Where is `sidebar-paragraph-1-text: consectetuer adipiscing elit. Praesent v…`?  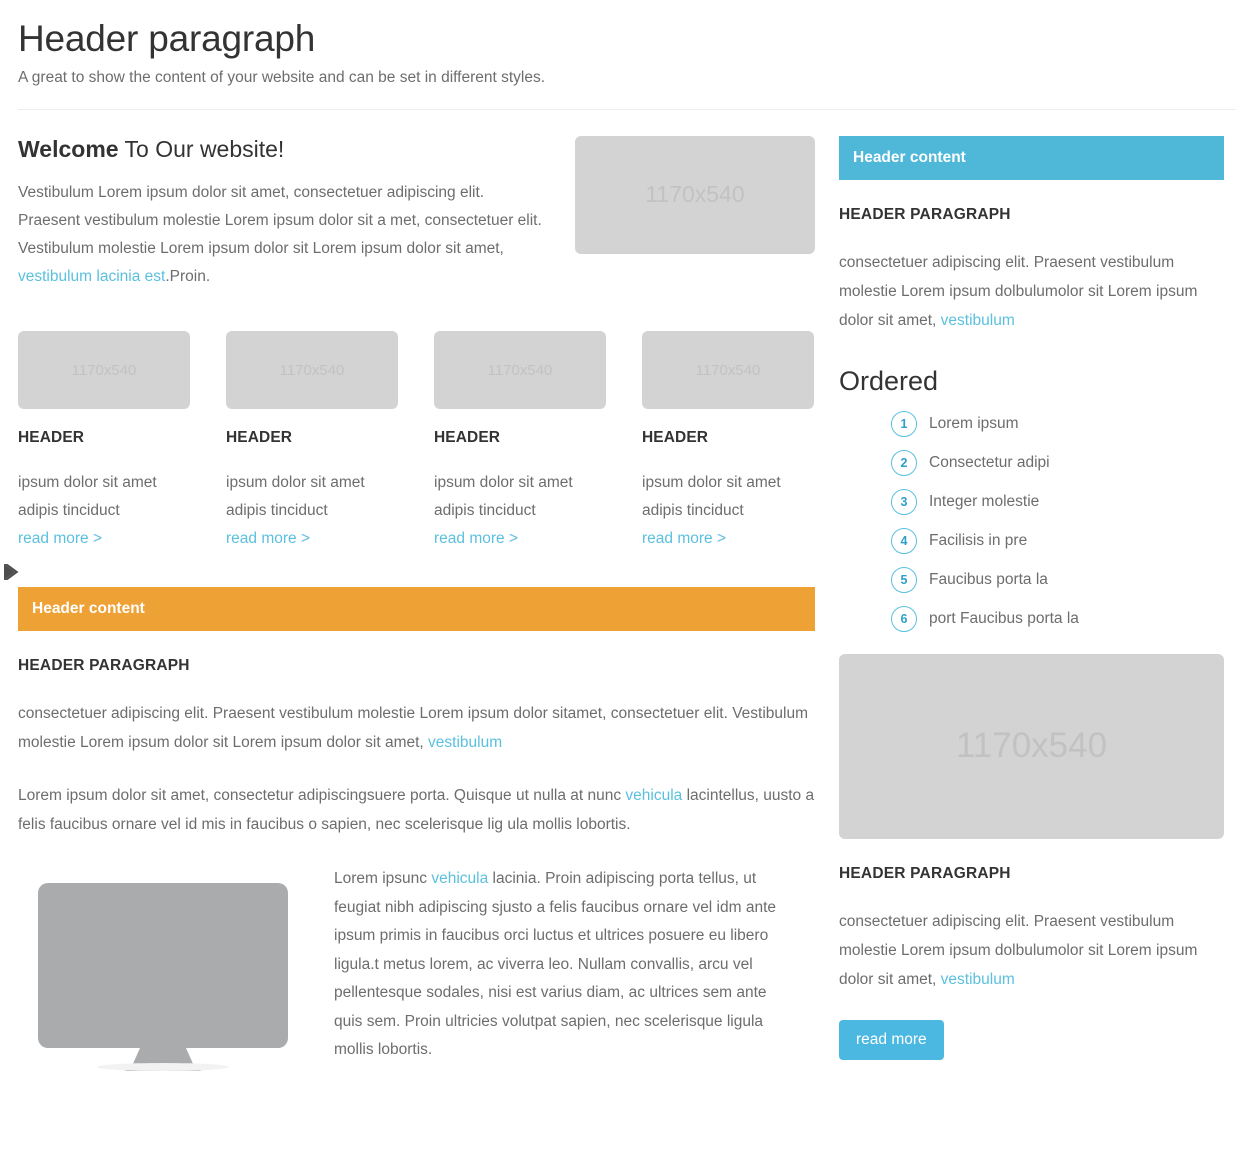
sidebar-paragraph-1-text: consectetuer adipiscing elit. Praesent v… is located at coordinates (1018, 291).